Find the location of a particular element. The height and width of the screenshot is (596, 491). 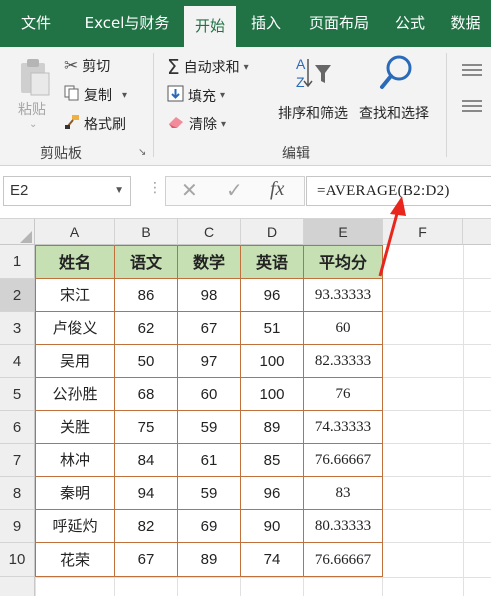

name-box: E2 ▼ is located at coordinates (67, 191).